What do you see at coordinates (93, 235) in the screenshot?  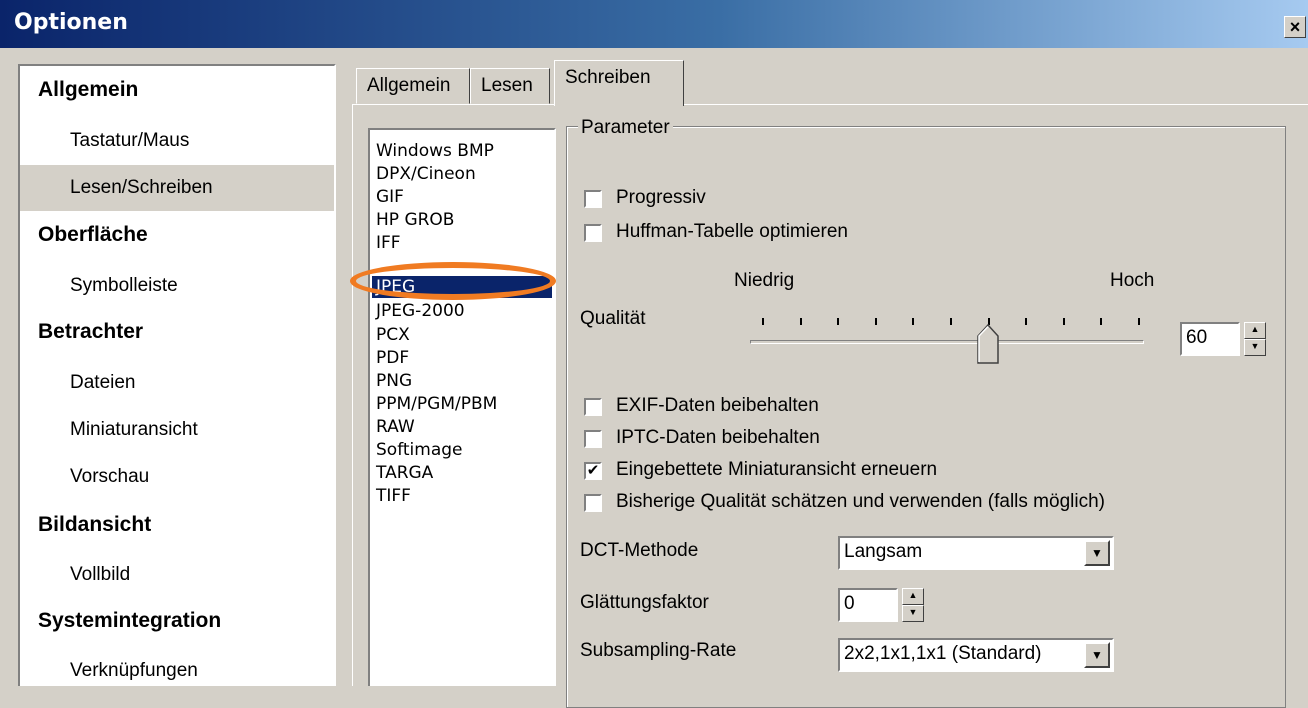 I see `nav-category-oberflaeche: Oberfläche` at bounding box center [93, 235].